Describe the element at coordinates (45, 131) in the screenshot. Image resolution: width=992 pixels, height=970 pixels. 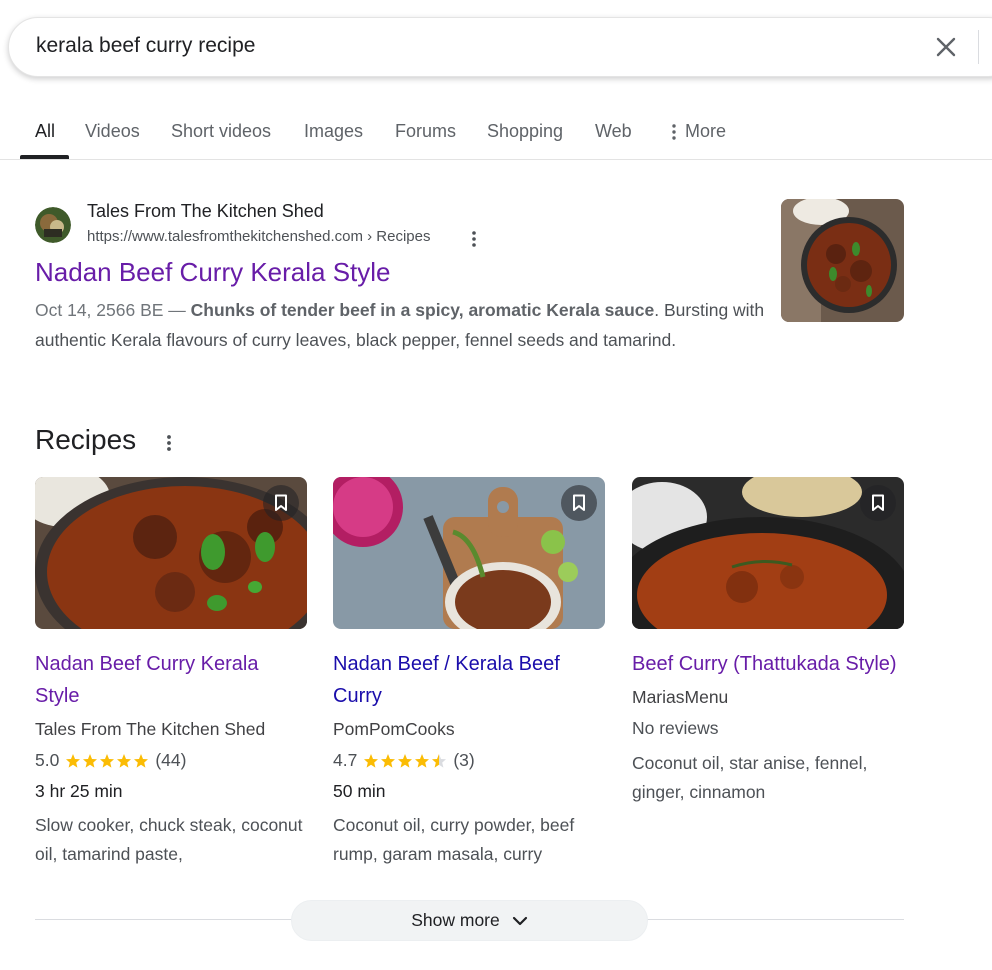
I see `tab-all: All` at that location.